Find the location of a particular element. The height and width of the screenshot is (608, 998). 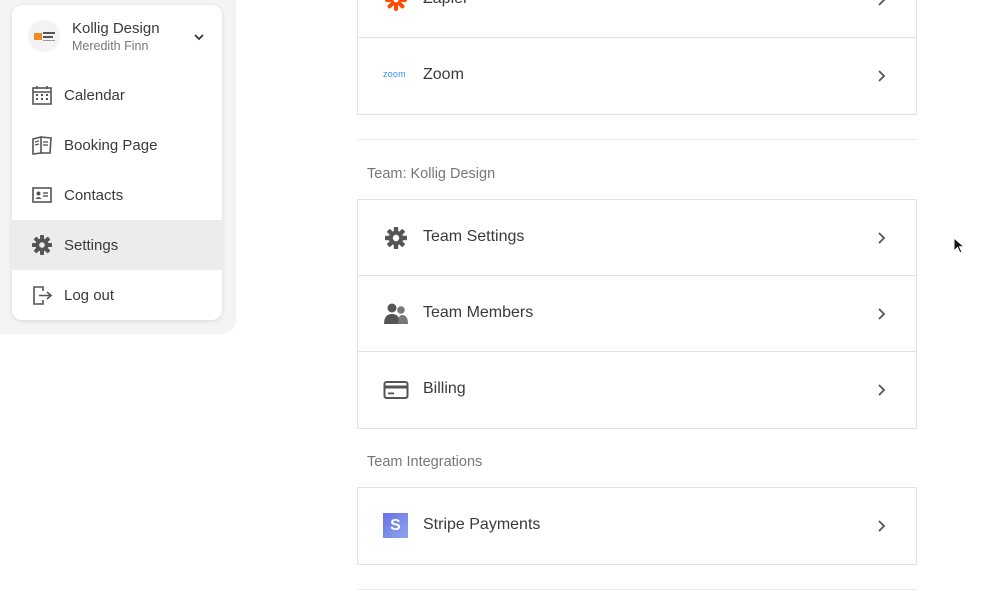

team-row-label: Team Settings is located at coordinates (474, 236).